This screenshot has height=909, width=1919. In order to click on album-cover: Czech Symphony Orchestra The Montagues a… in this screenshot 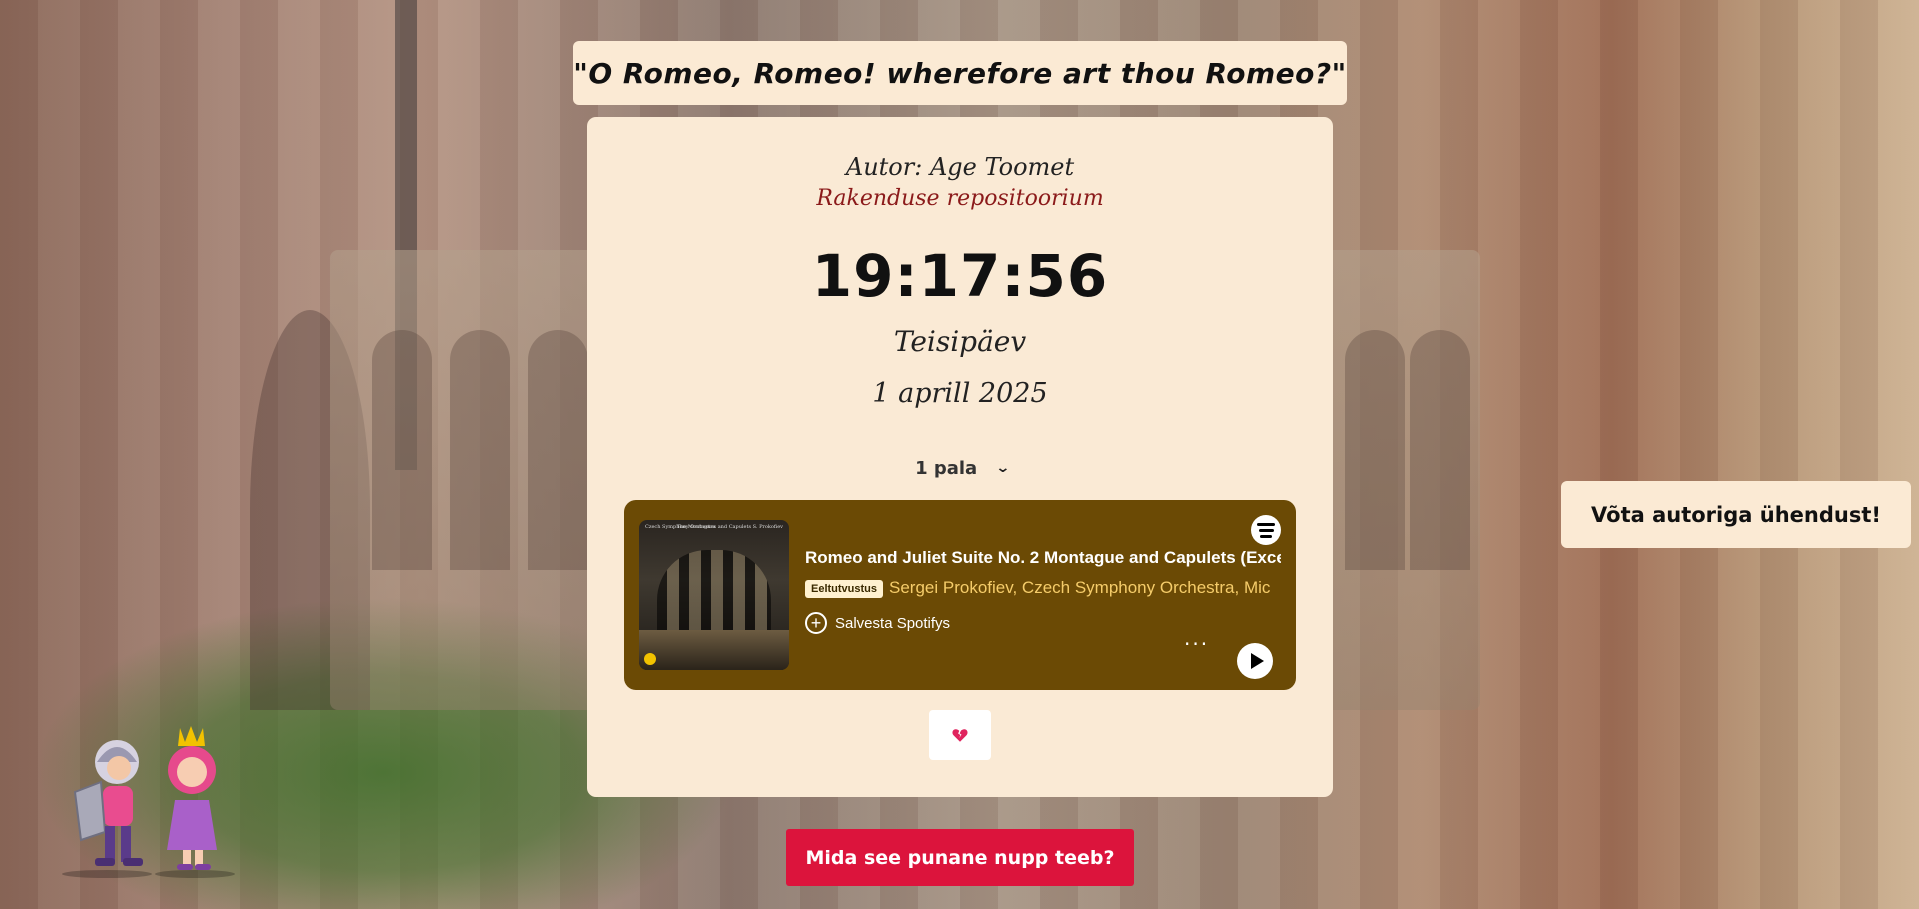, I will do `click(714, 595)`.